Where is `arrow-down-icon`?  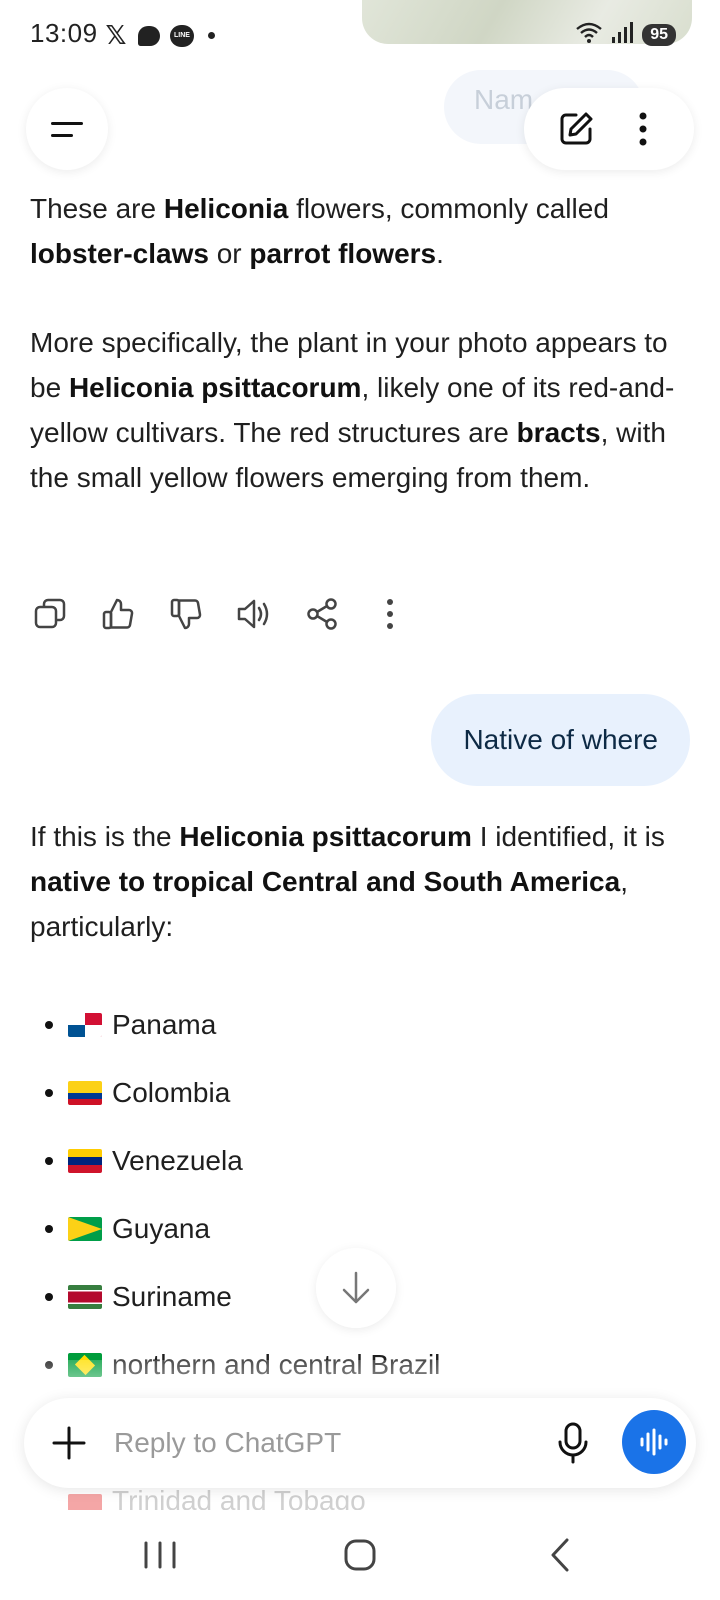 arrow-down-icon is located at coordinates (356, 1287).